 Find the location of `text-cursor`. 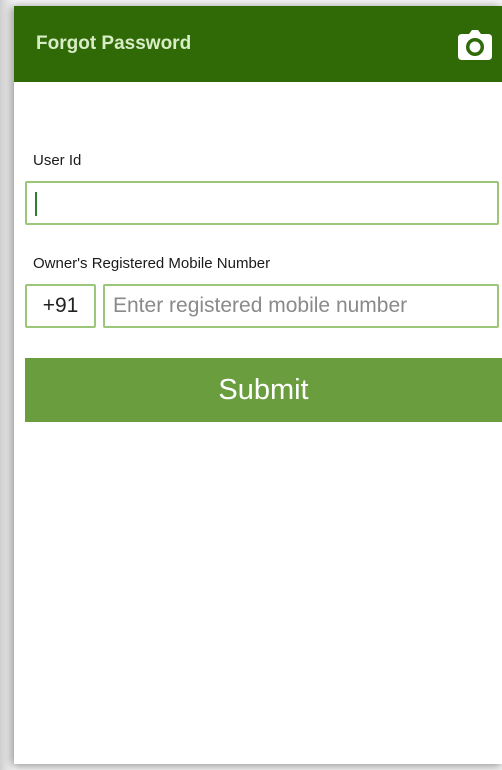

text-cursor is located at coordinates (36, 204).